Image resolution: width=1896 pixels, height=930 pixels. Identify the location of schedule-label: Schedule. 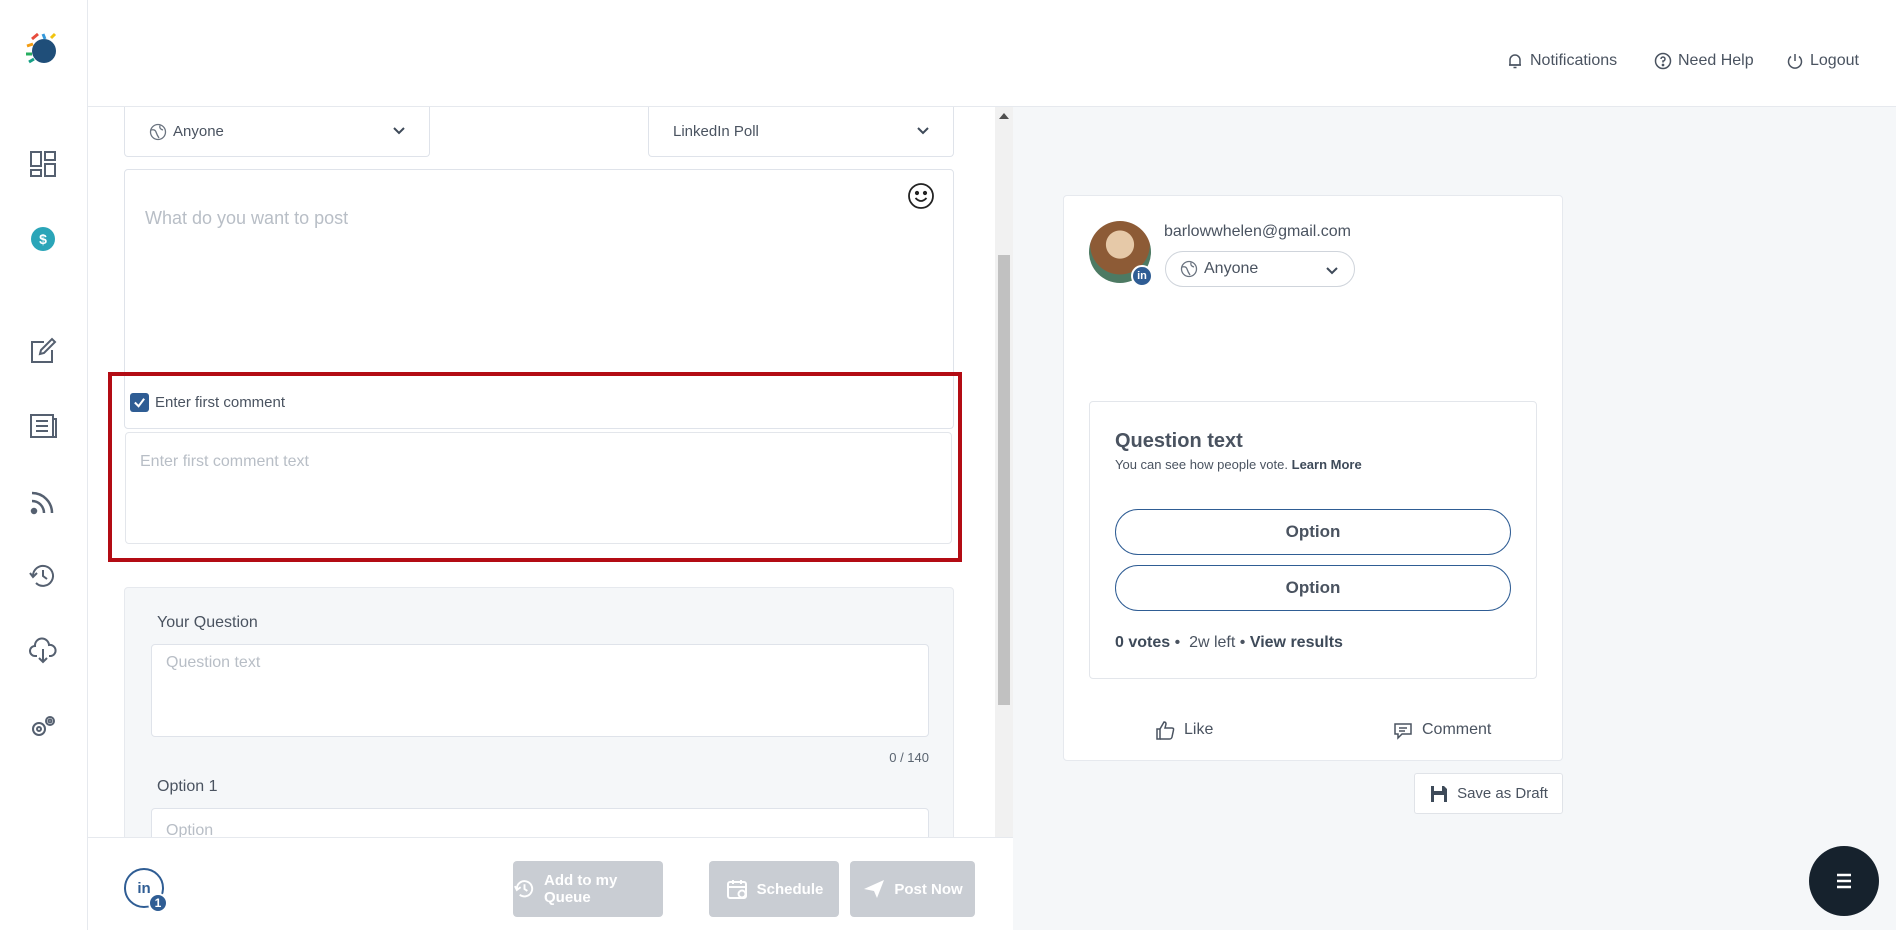
(790, 889).